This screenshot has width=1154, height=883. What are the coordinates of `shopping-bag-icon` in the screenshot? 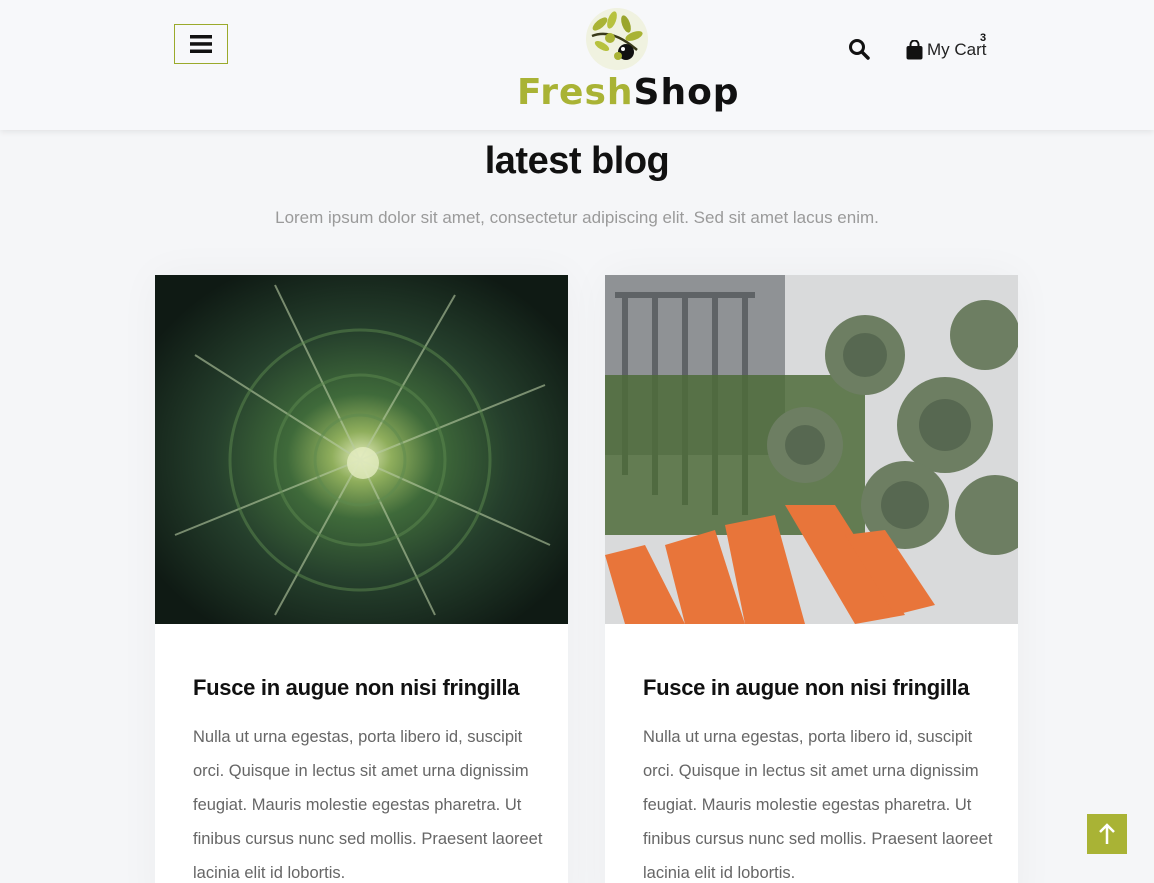 It's located at (914, 50).